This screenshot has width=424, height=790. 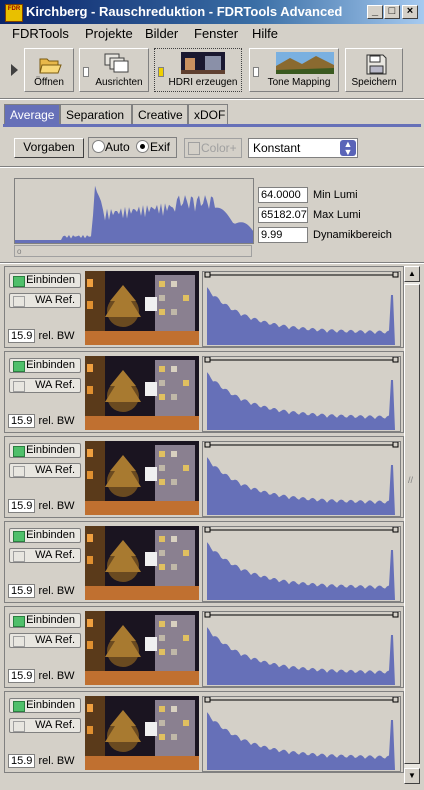 What do you see at coordinates (109, 33) in the screenshot?
I see `menu-projekte: Projekte` at bounding box center [109, 33].